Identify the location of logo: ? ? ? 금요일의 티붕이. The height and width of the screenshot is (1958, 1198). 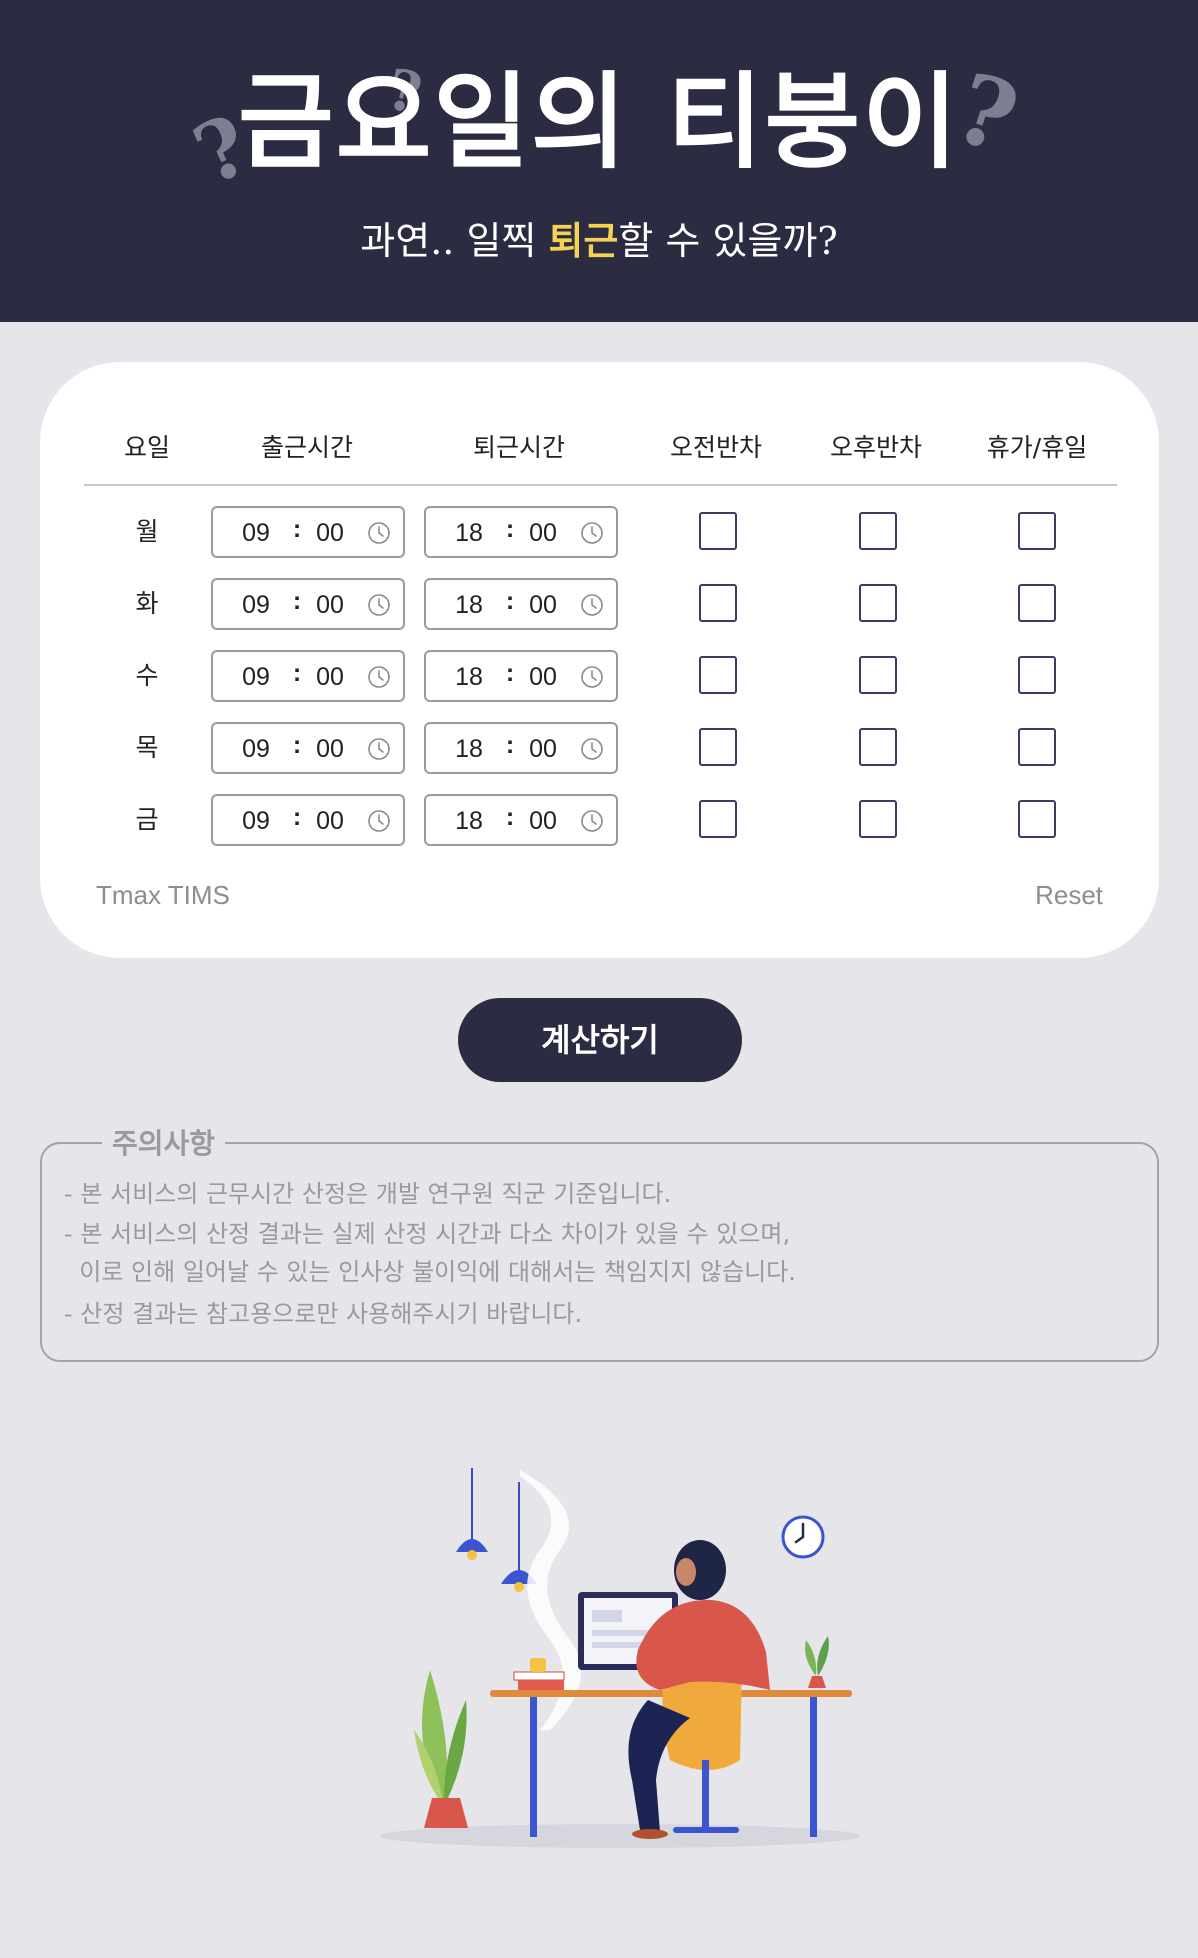
(599, 127).